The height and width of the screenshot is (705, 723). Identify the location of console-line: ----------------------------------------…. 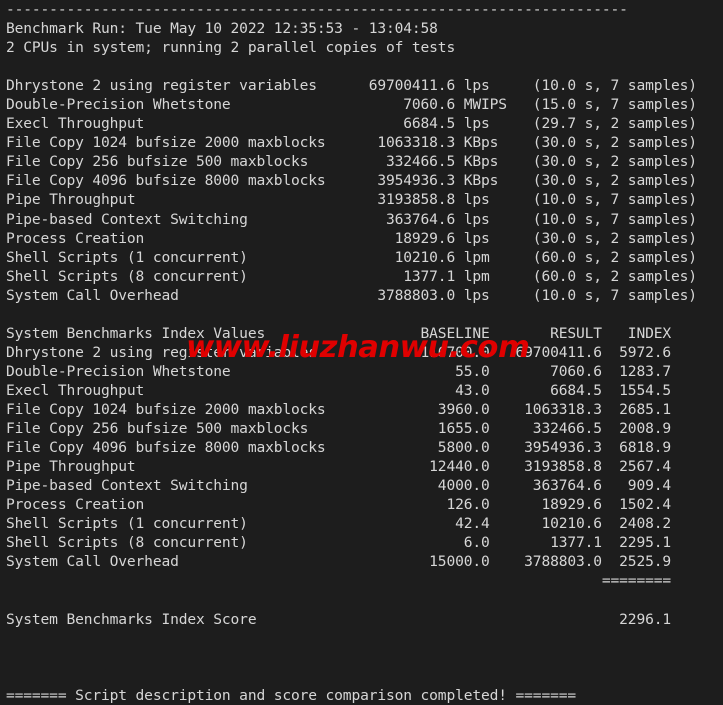
(317, 9).